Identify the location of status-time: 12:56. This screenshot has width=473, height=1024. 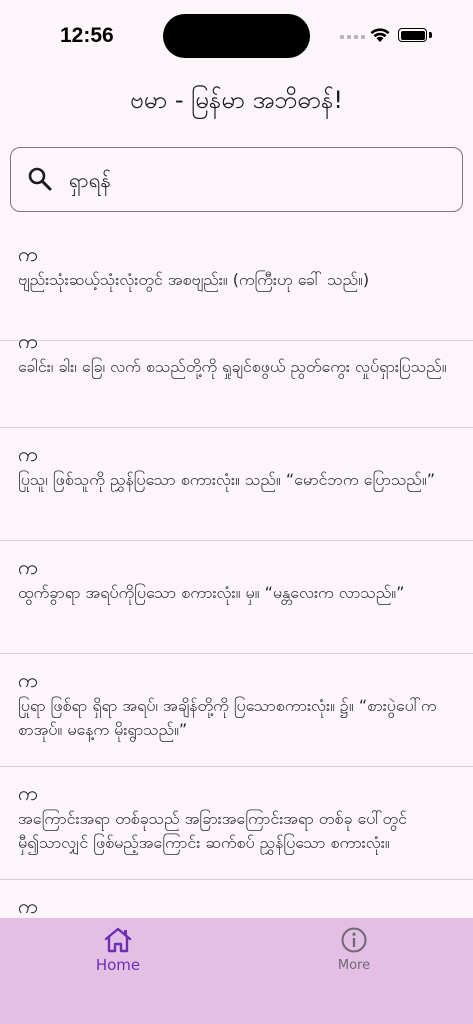
(87, 35).